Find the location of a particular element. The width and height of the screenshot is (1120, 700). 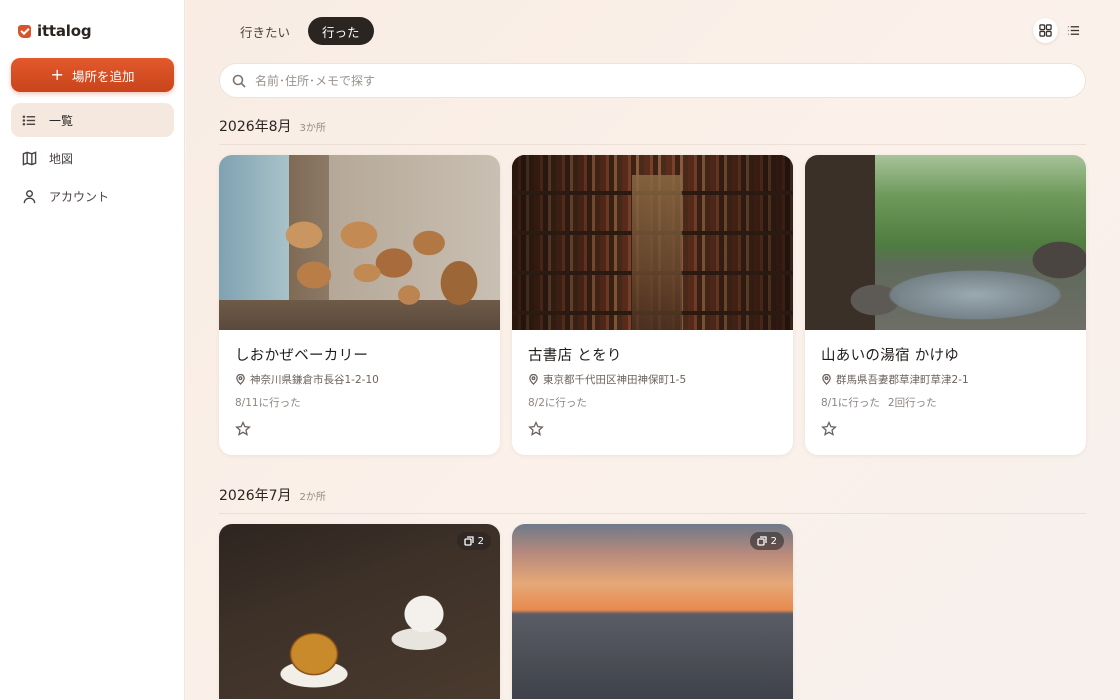

section-count: 2か所 is located at coordinates (312, 497).